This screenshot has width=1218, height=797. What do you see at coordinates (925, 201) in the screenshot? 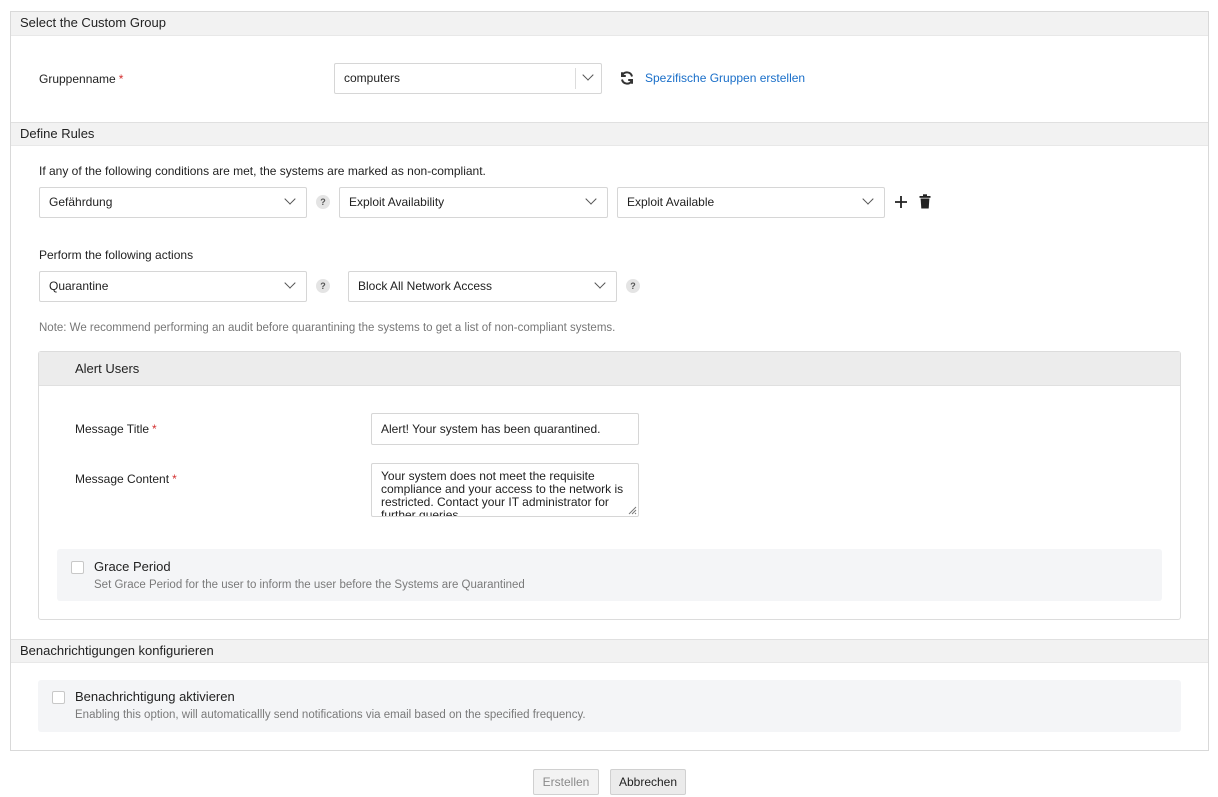
I see `trash-icon` at bounding box center [925, 201].